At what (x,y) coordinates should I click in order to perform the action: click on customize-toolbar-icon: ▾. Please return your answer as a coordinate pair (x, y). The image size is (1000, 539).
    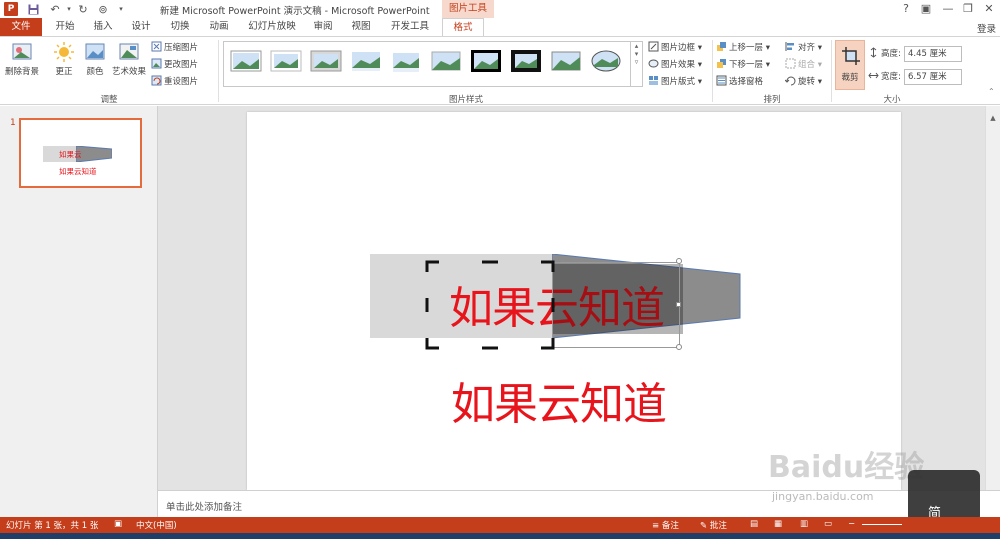
    Looking at the image, I should click on (121, 9).